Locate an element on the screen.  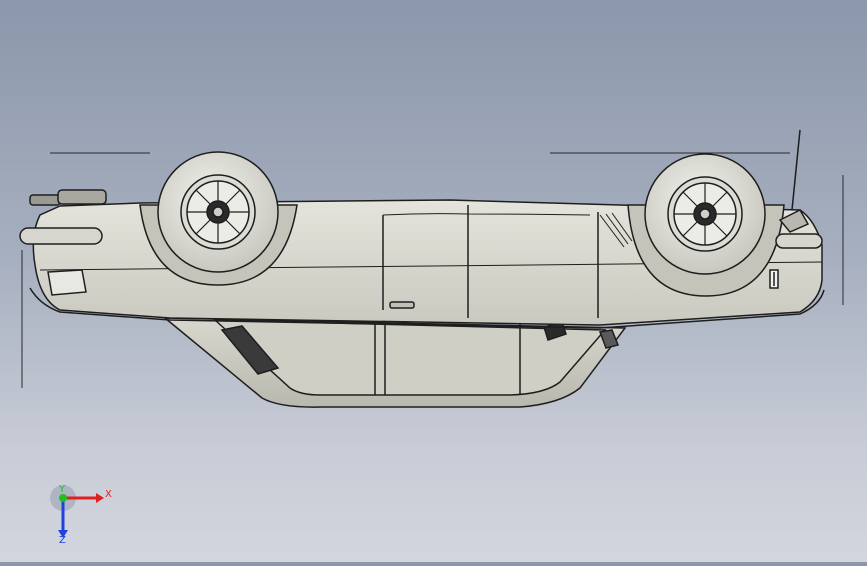
rear-wheel is located at coordinates (705, 214).